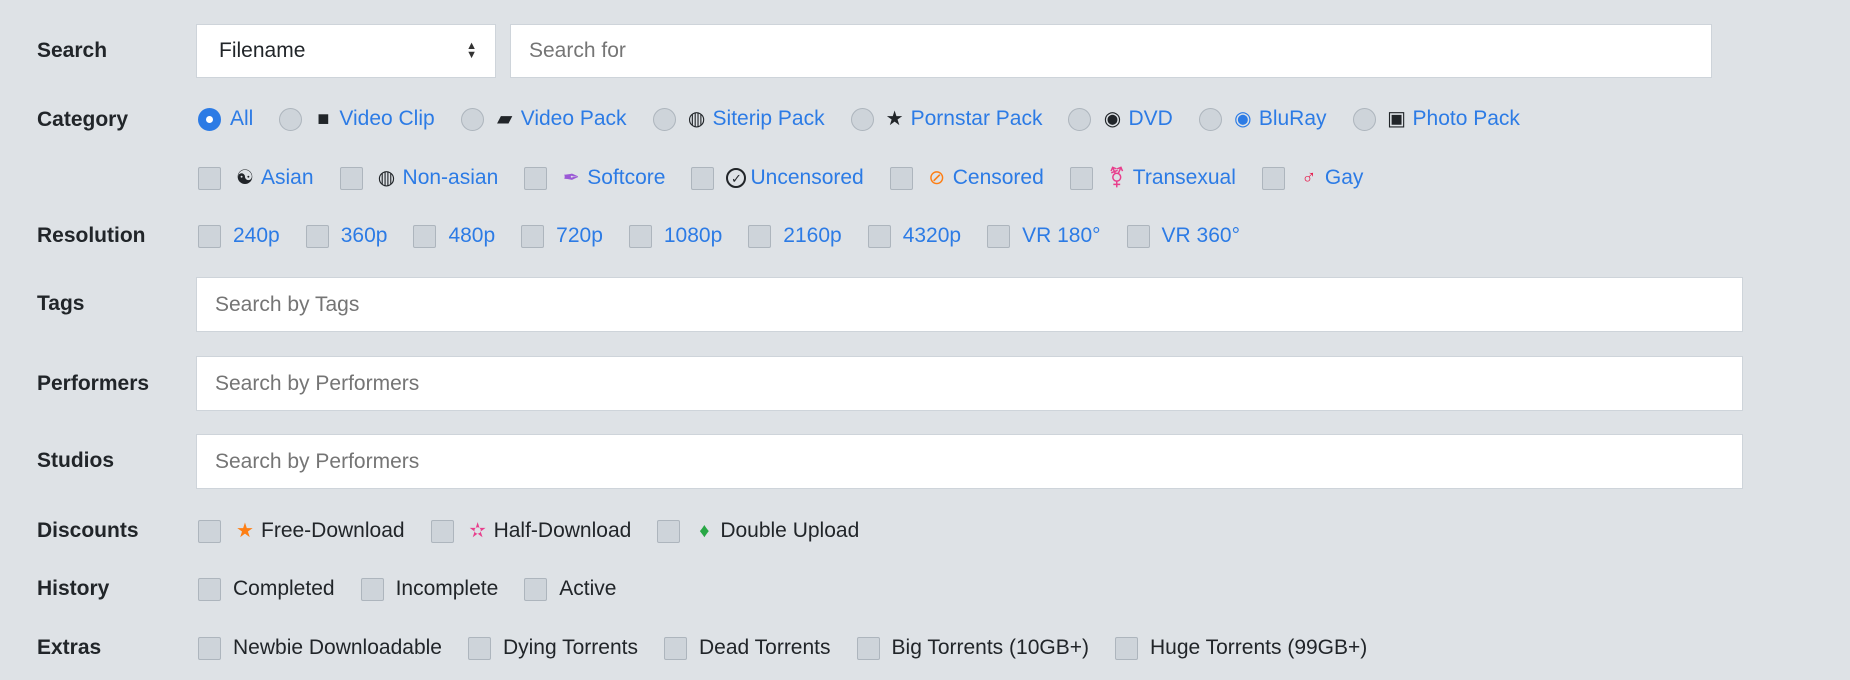 Image resolution: width=1850 pixels, height=680 pixels. I want to click on cat-types-option-dvd: ◉ DVD, so click(1120, 119).